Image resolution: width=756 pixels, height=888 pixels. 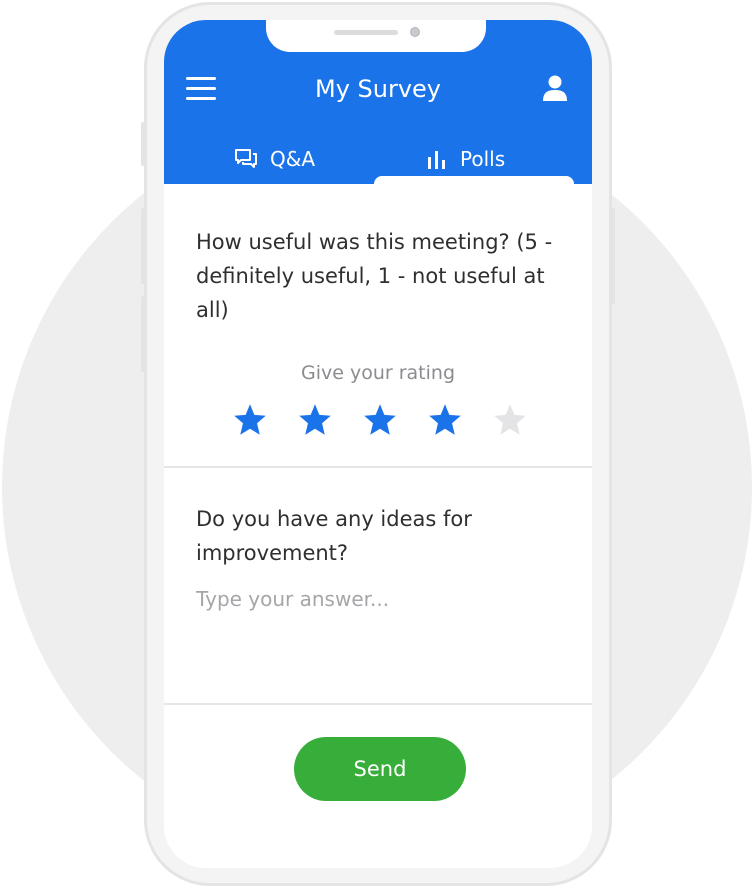 I want to click on star-rating, so click(x=380, y=422).